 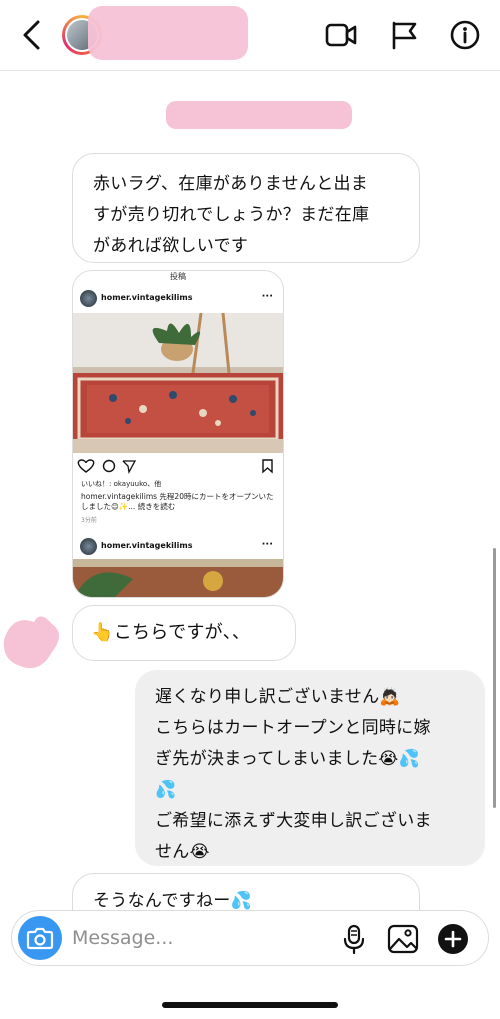 What do you see at coordinates (86, 466) in the screenshot?
I see `heart-icon` at bounding box center [86, 466].